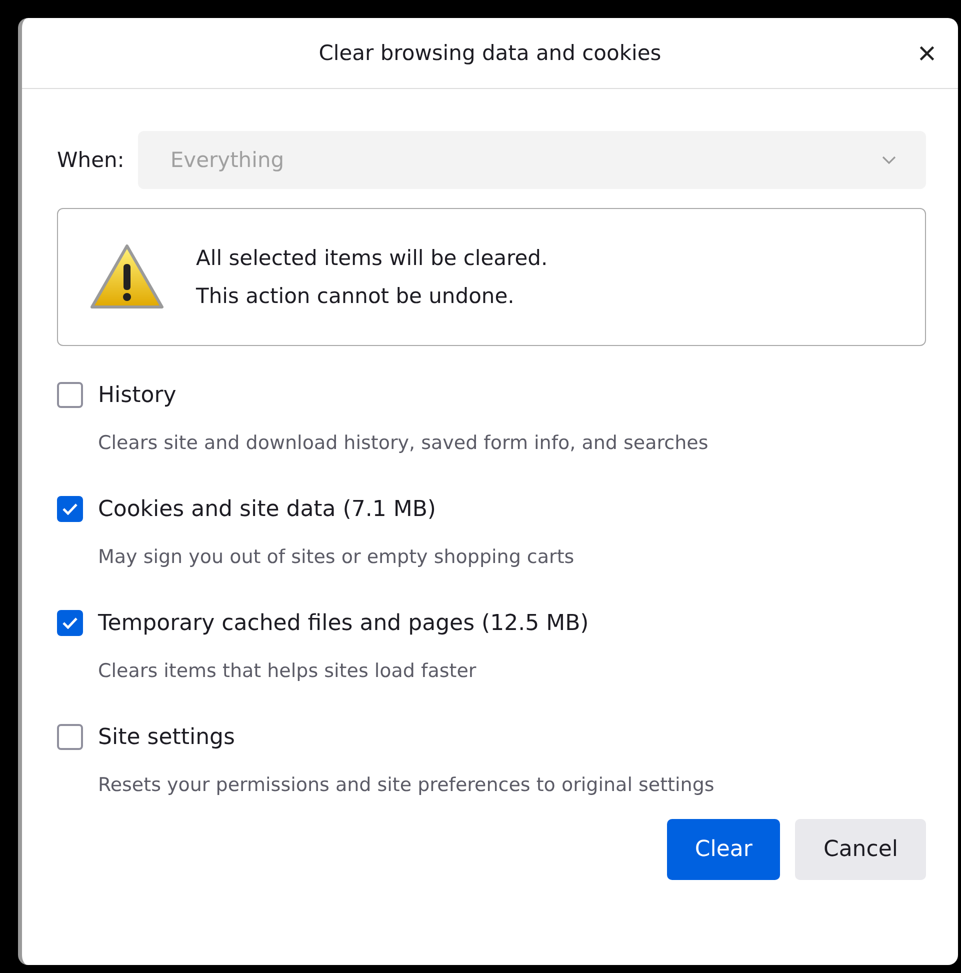 The width and height of the screenshot is (961, 973). I want to click on option-description: May sign you out of sites or empty shopping carts, so click(337, 557).